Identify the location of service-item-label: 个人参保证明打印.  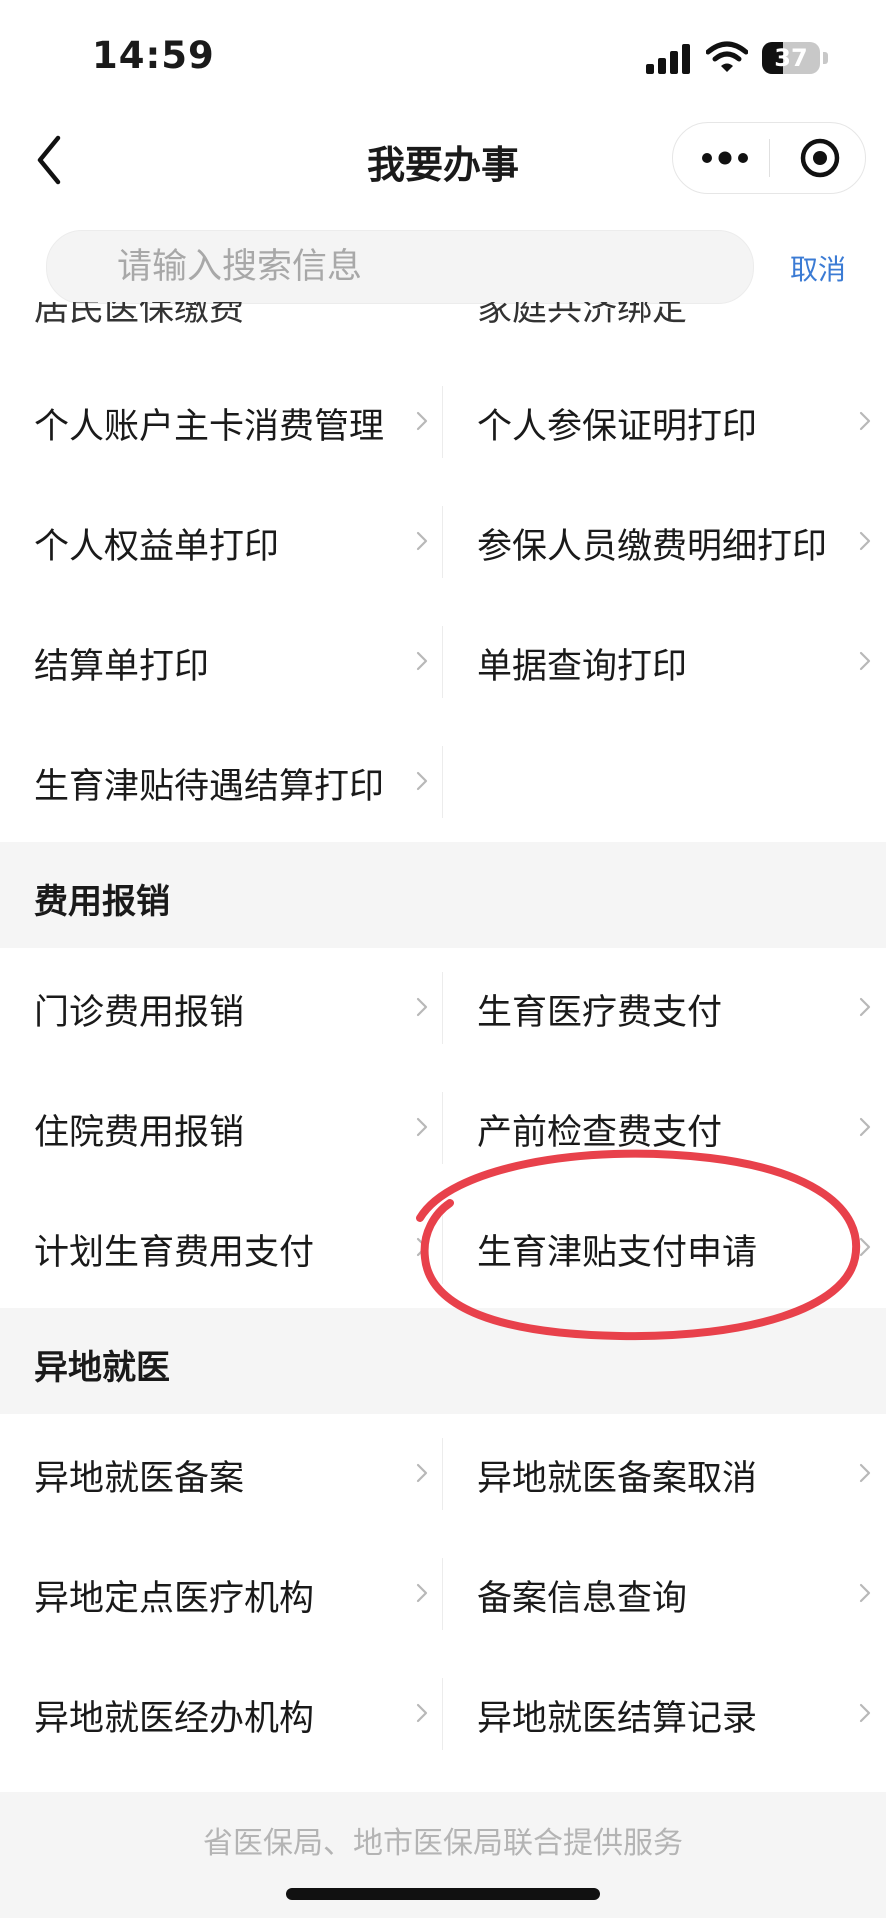
(617, 427).